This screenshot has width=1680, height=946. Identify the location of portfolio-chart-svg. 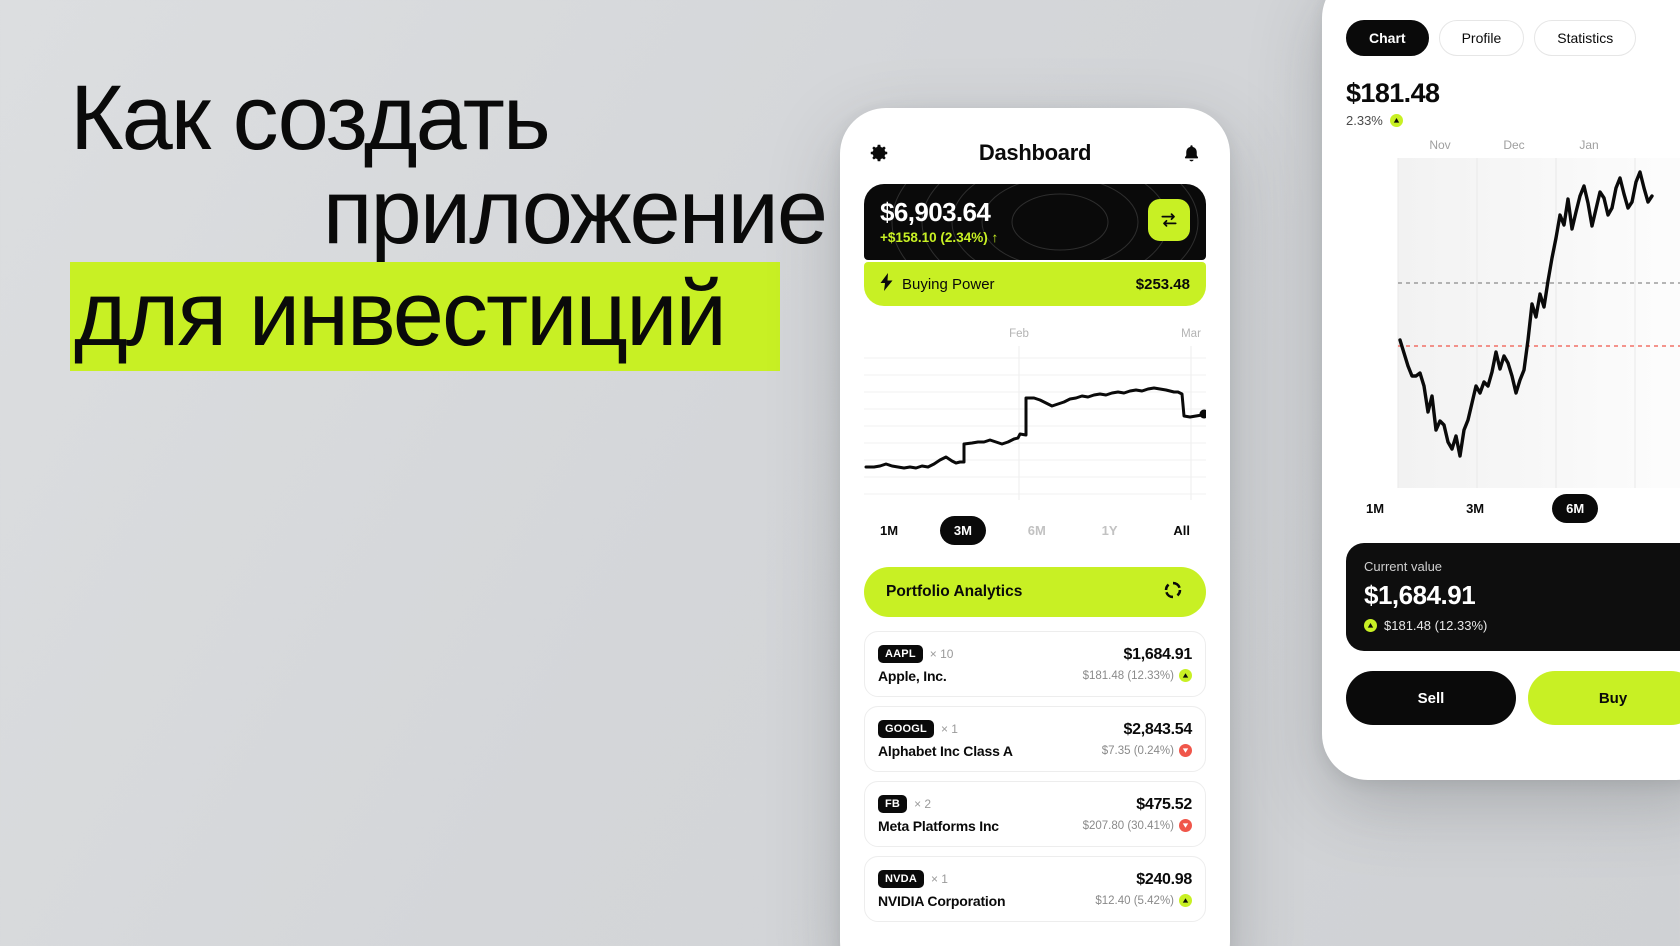
(1035, 423).